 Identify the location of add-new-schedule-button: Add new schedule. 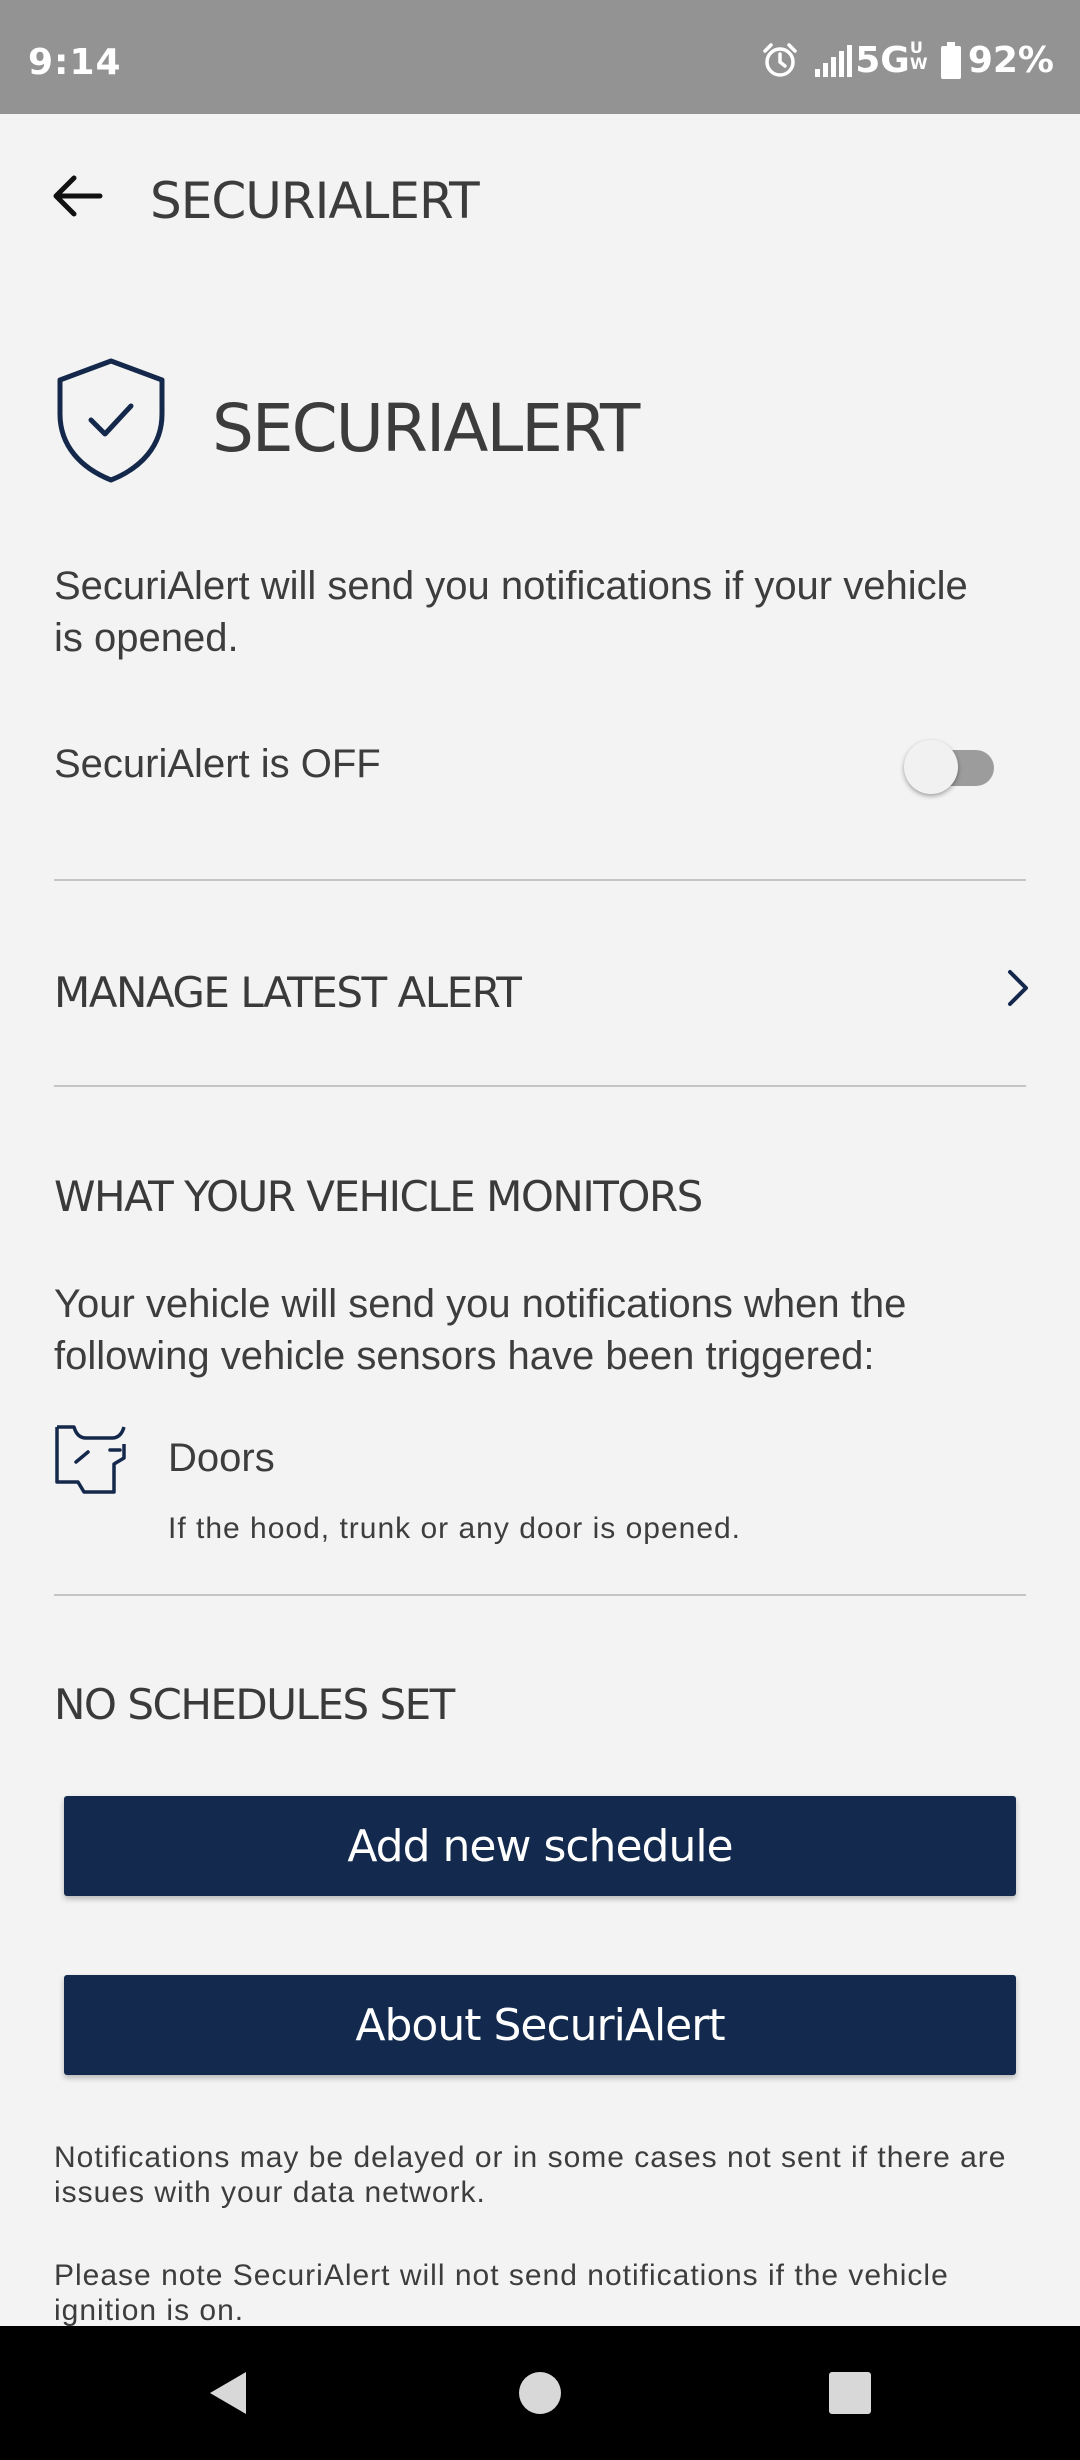
(540, 1846).